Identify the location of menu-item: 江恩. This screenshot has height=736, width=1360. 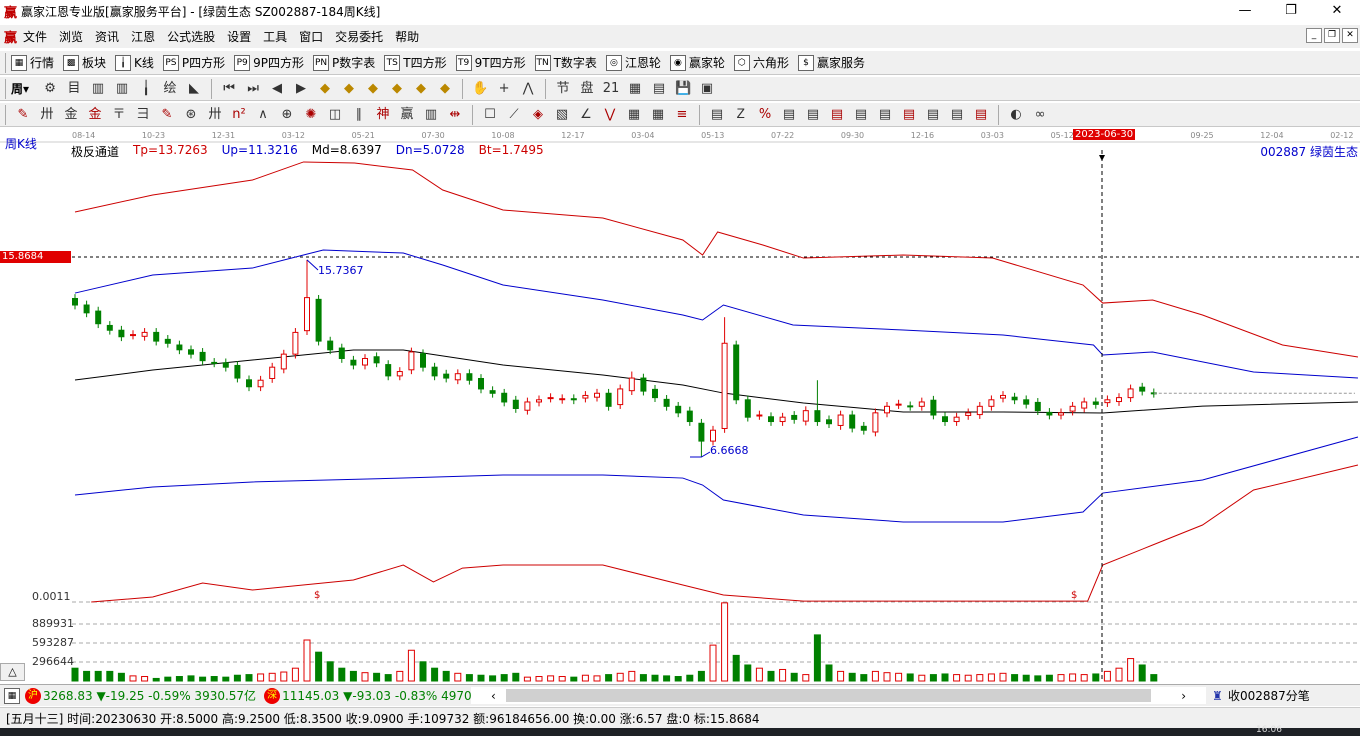
(143, 36).